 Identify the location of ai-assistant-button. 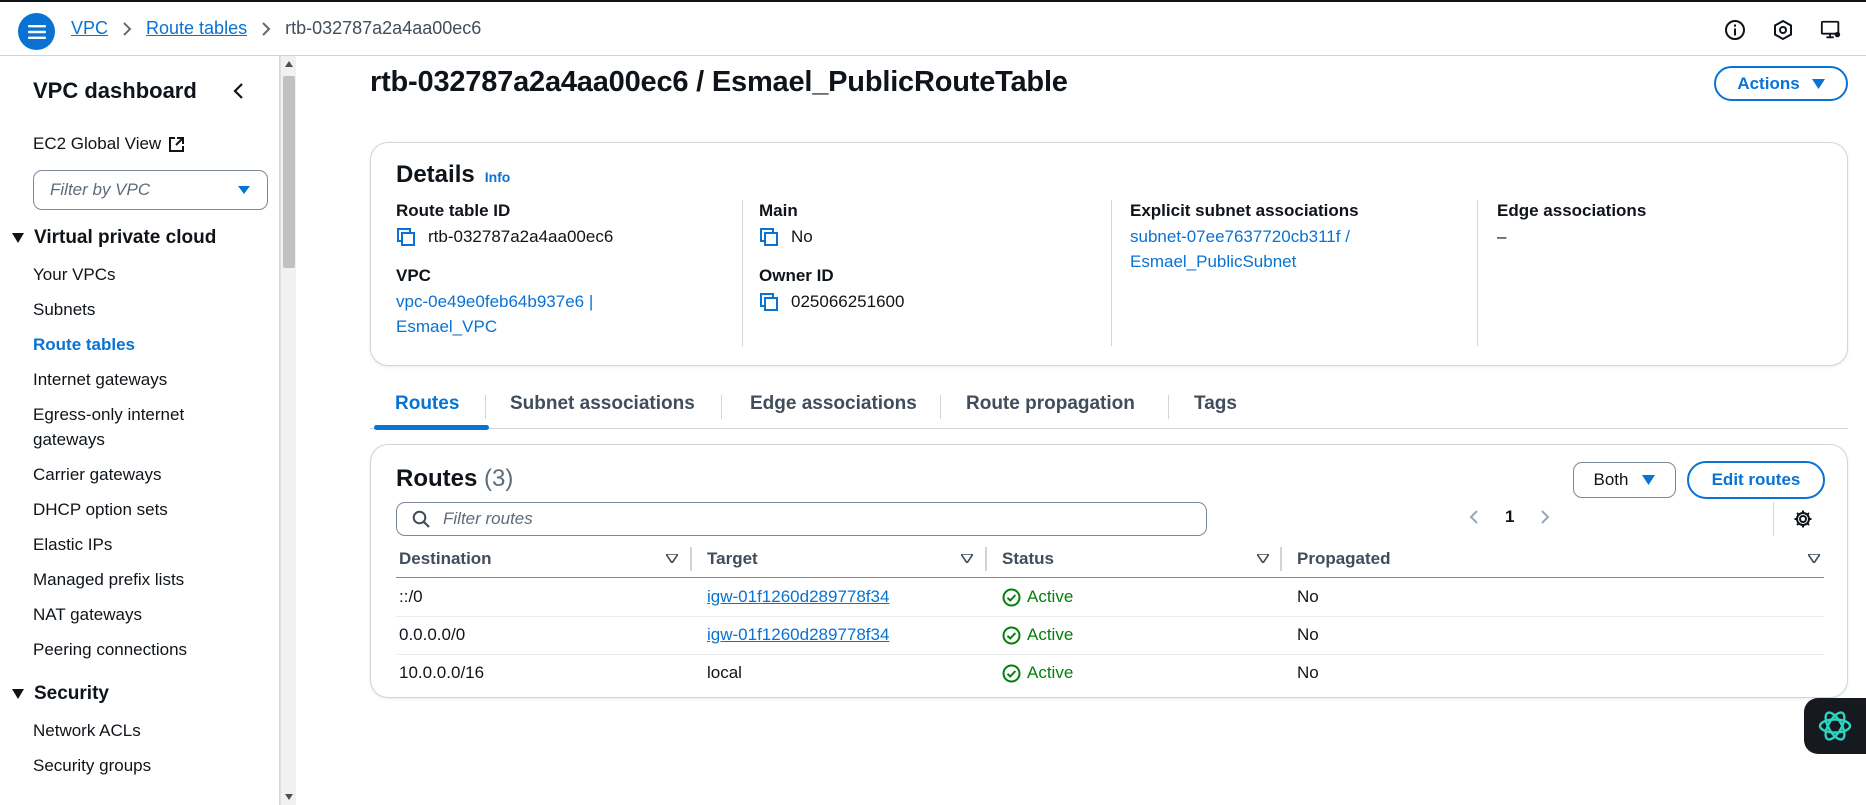
(1835, 726).